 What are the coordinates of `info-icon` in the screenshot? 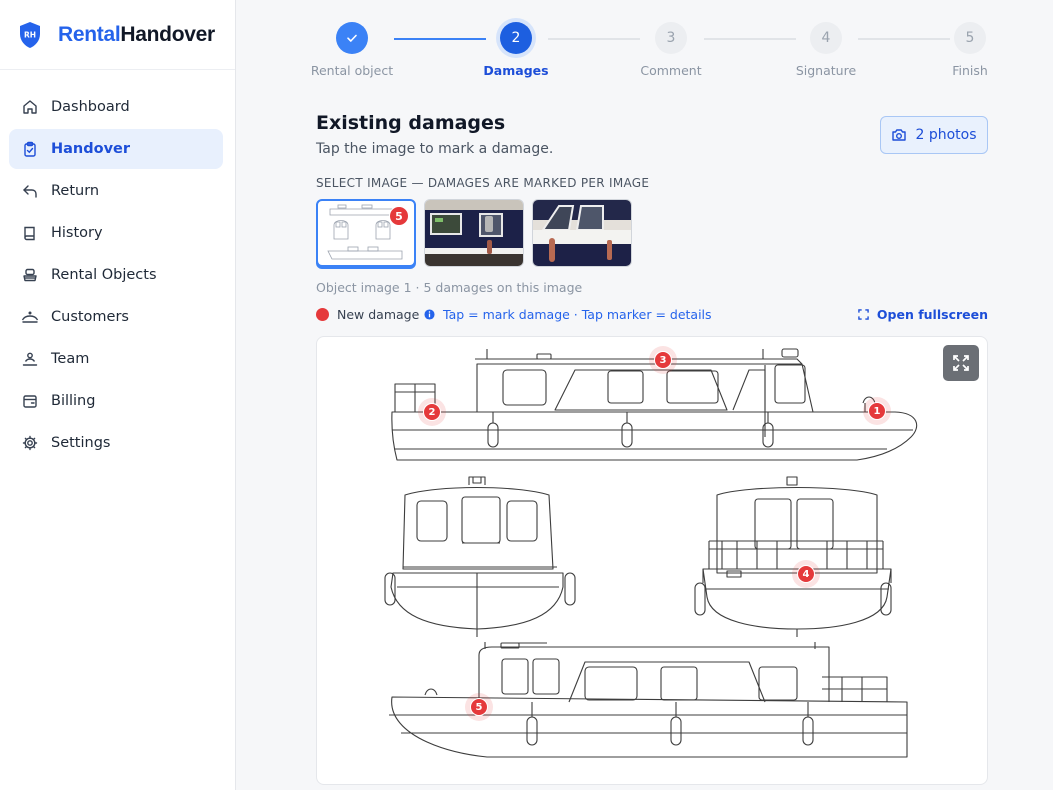 It's located at (429, 314).